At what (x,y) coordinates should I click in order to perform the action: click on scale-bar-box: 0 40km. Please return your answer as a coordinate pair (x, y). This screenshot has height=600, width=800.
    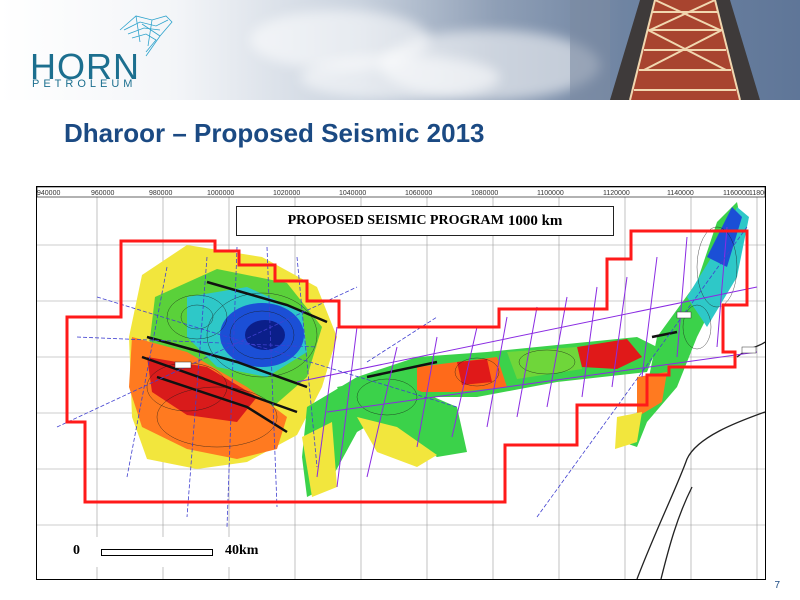
    Looking at the image, I should click on (167, 552).